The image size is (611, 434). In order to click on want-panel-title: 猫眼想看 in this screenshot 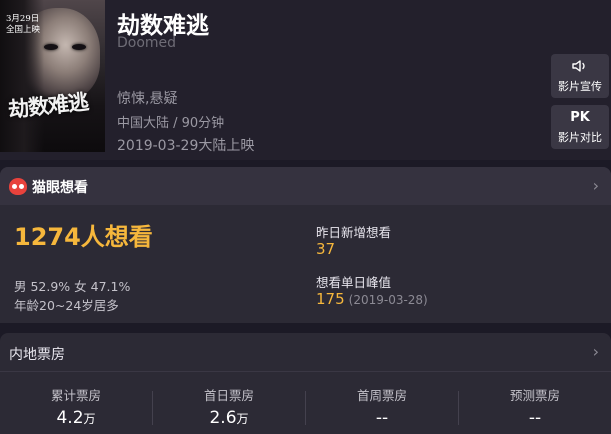, I will do `click(60, 188)`.